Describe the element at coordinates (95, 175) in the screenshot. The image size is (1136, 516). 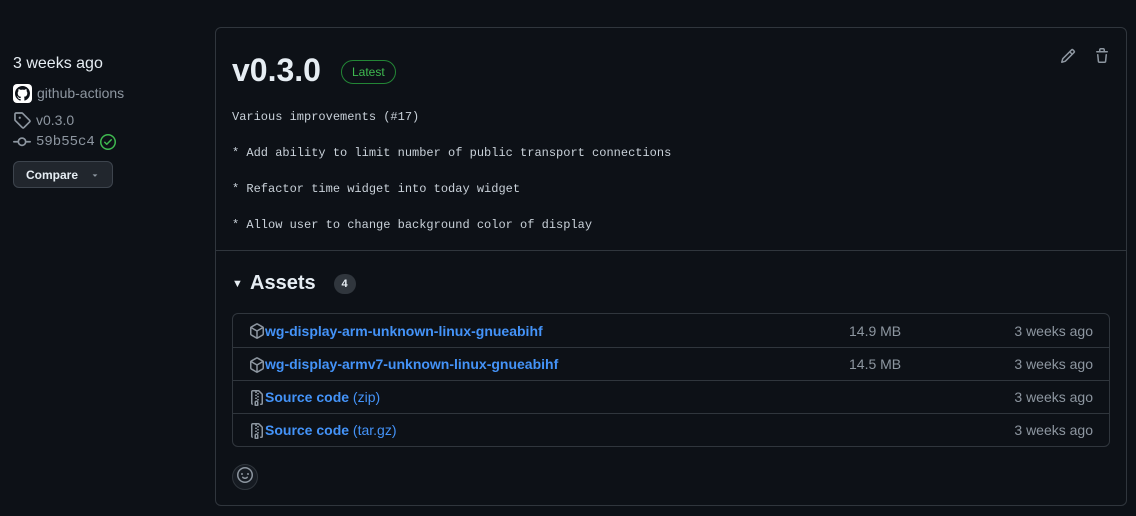
I see `triangle-down-icon` at that location.